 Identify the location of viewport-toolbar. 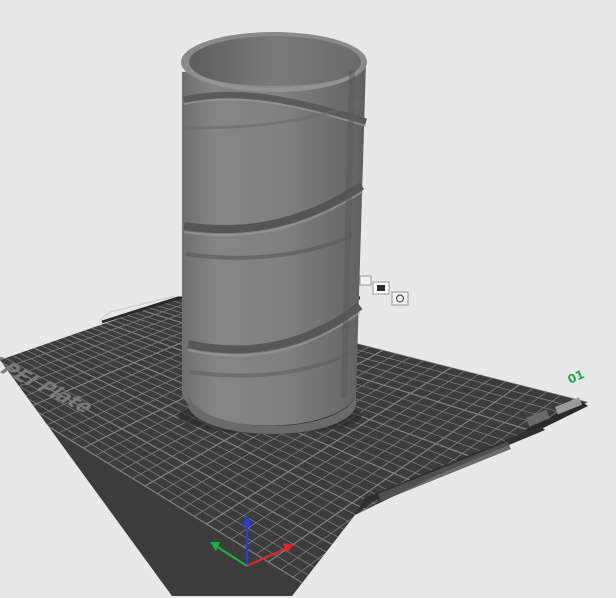
(384, 290).